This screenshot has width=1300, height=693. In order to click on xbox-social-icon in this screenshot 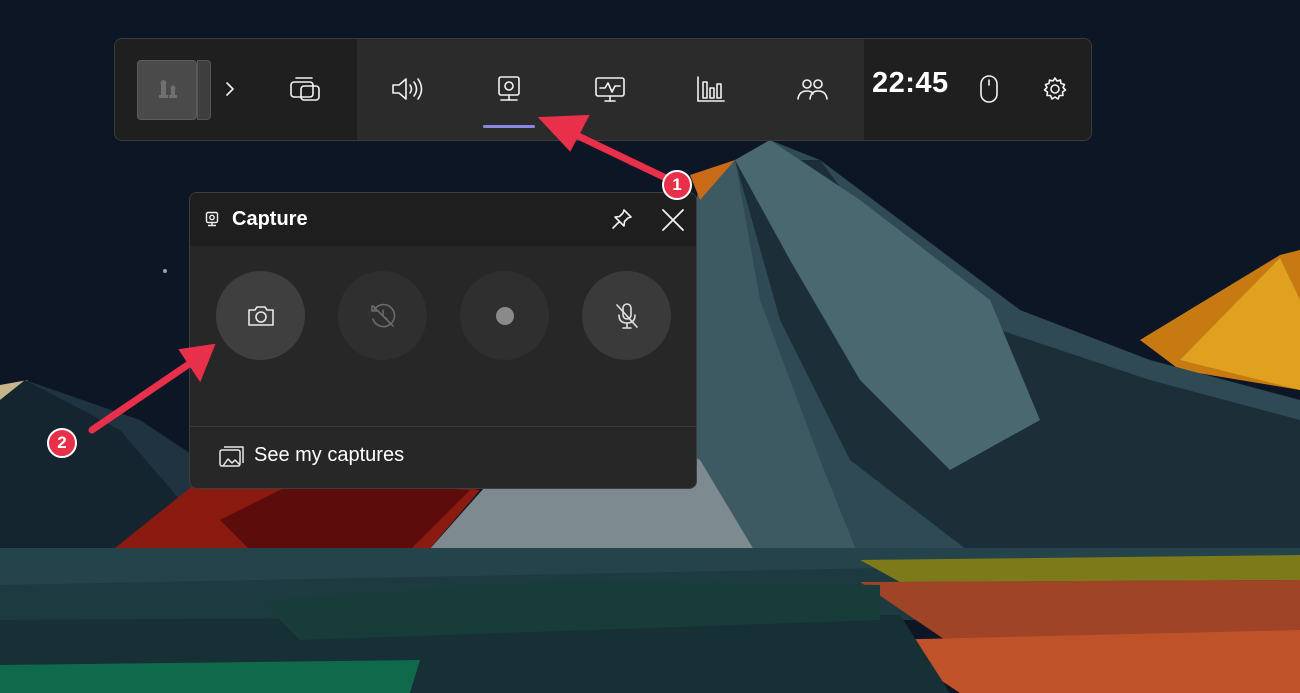, I will do `click(812, 89)`.